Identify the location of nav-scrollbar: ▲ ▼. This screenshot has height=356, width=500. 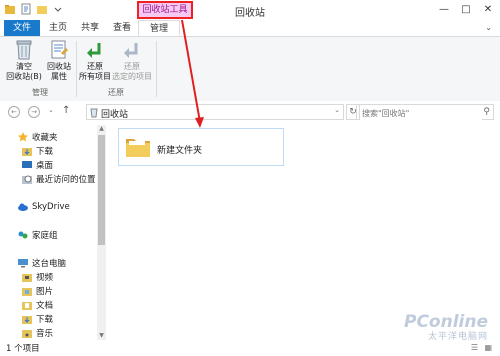
(101, 232).